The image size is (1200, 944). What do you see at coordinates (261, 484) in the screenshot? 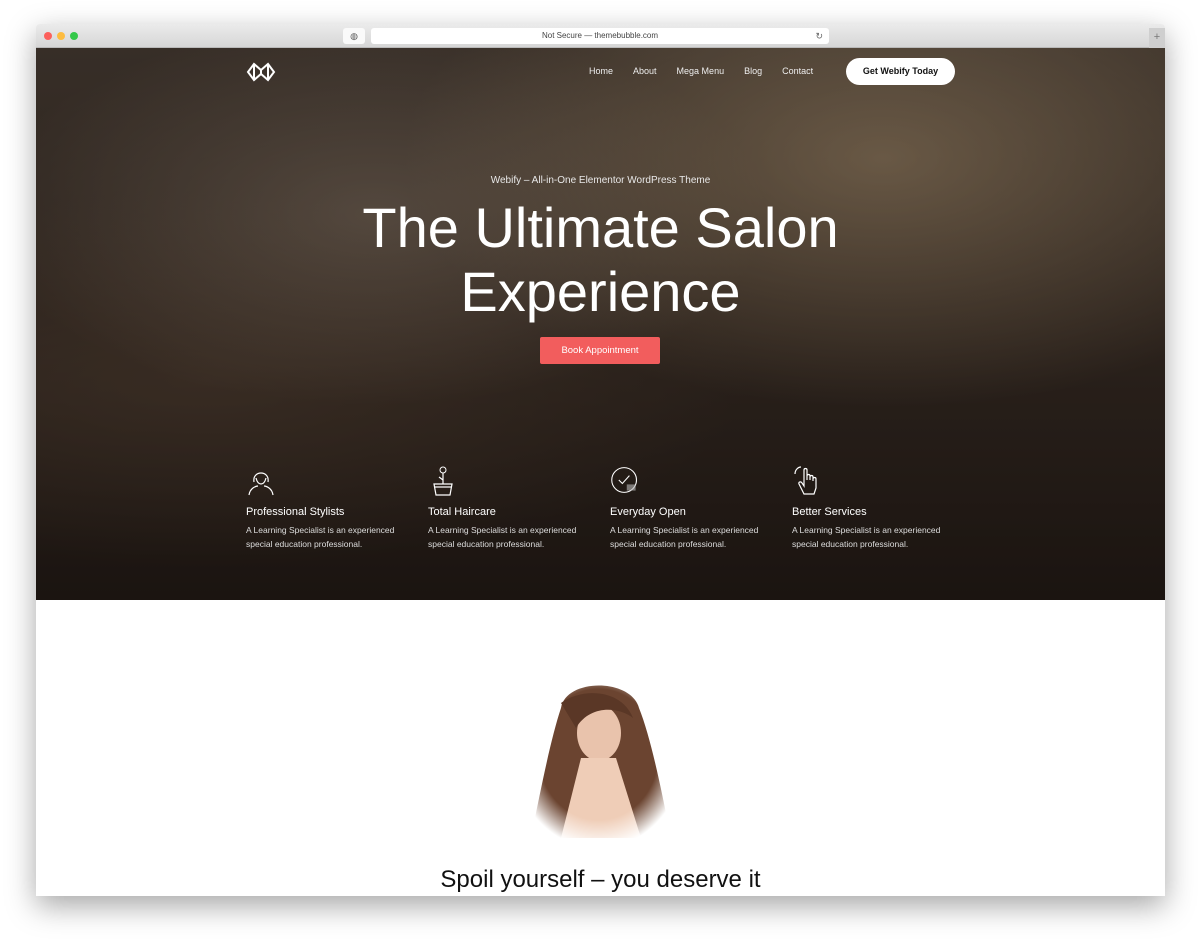
I see `woman-icon` at bounding box center [261, 484].